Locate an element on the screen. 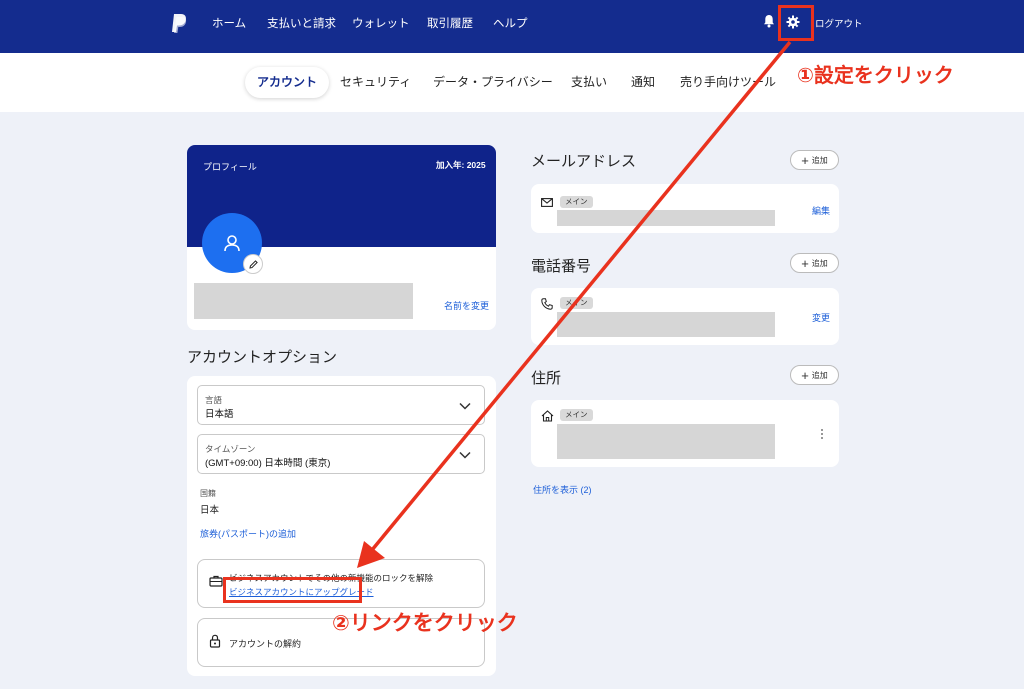 Image resolution: width=1024 pixels, height=689 pixels. annotation-step2: ②リンクをクリック is located at coordinates (425, 623).